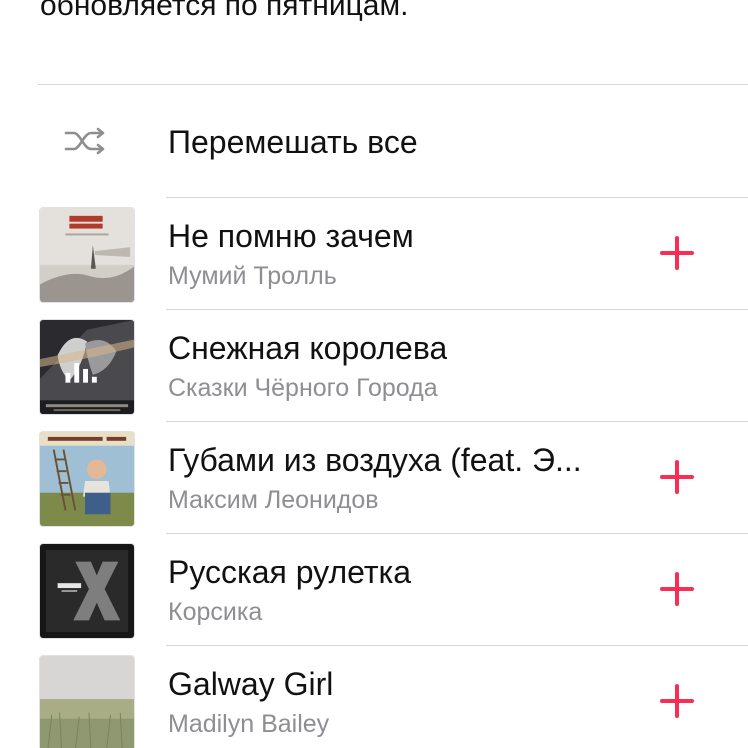 The height and width of the screenshot is (748, 748). I want to click on track-artist: Максим Леонидов, so click(273, 500).